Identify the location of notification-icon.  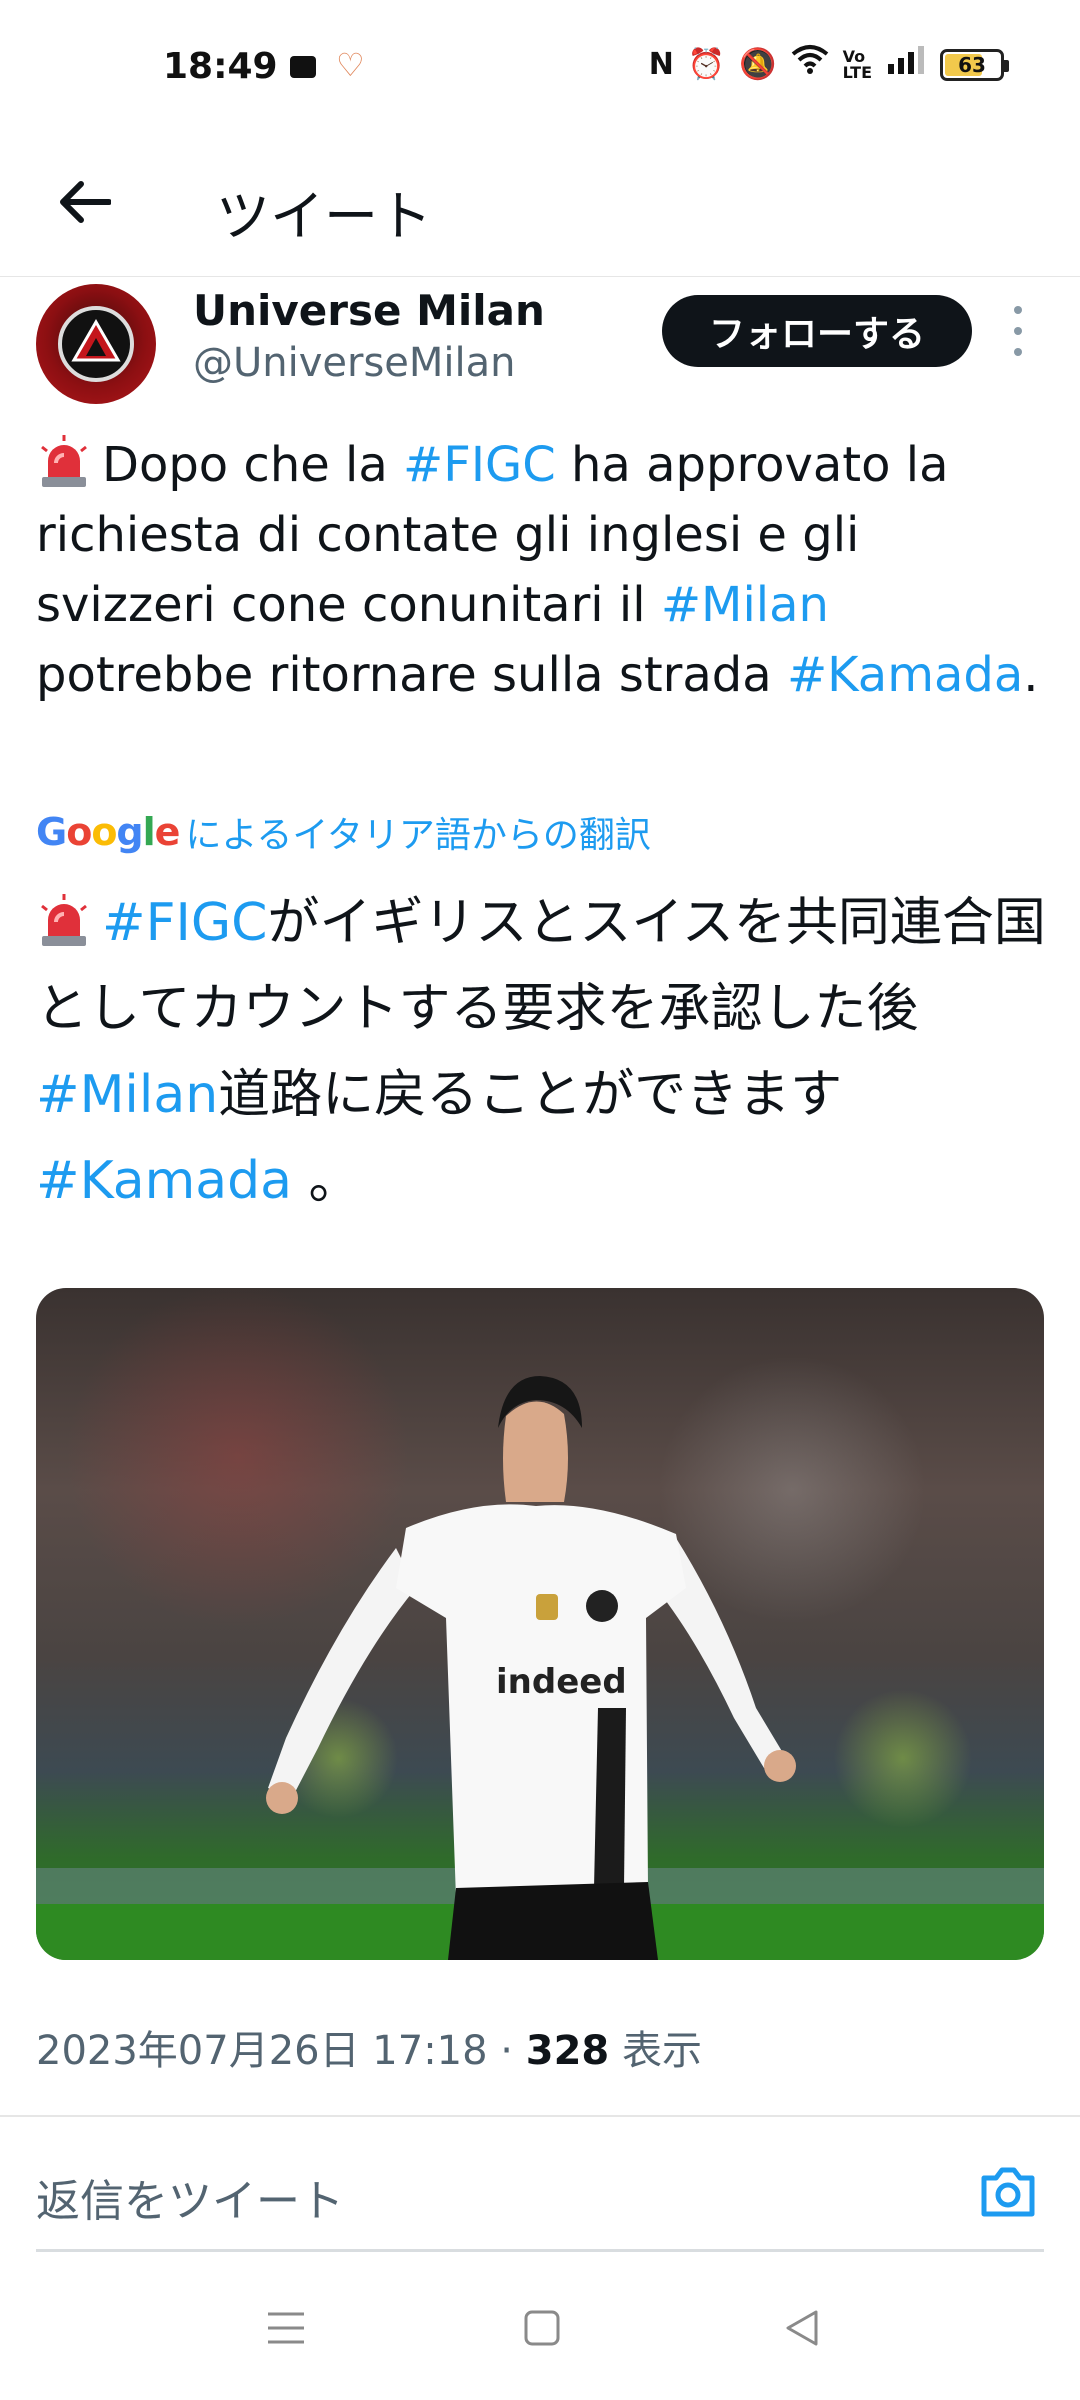
(303, 67).